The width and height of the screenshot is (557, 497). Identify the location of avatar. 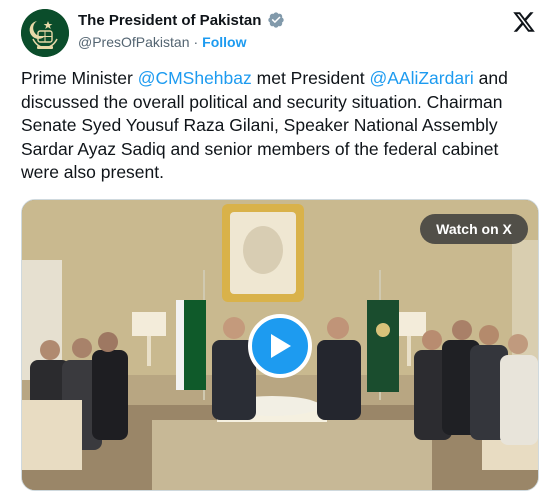
(45, 33).